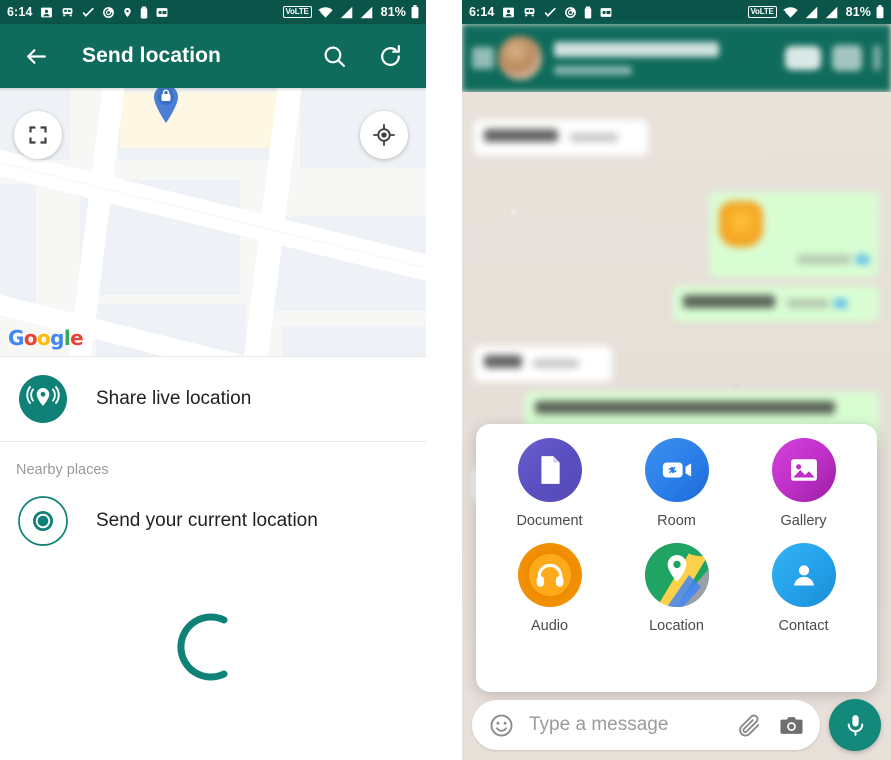  Describe the element at coordinates (676, 626) in the screenshot. I see `attachment-label-location: Location` at that location.